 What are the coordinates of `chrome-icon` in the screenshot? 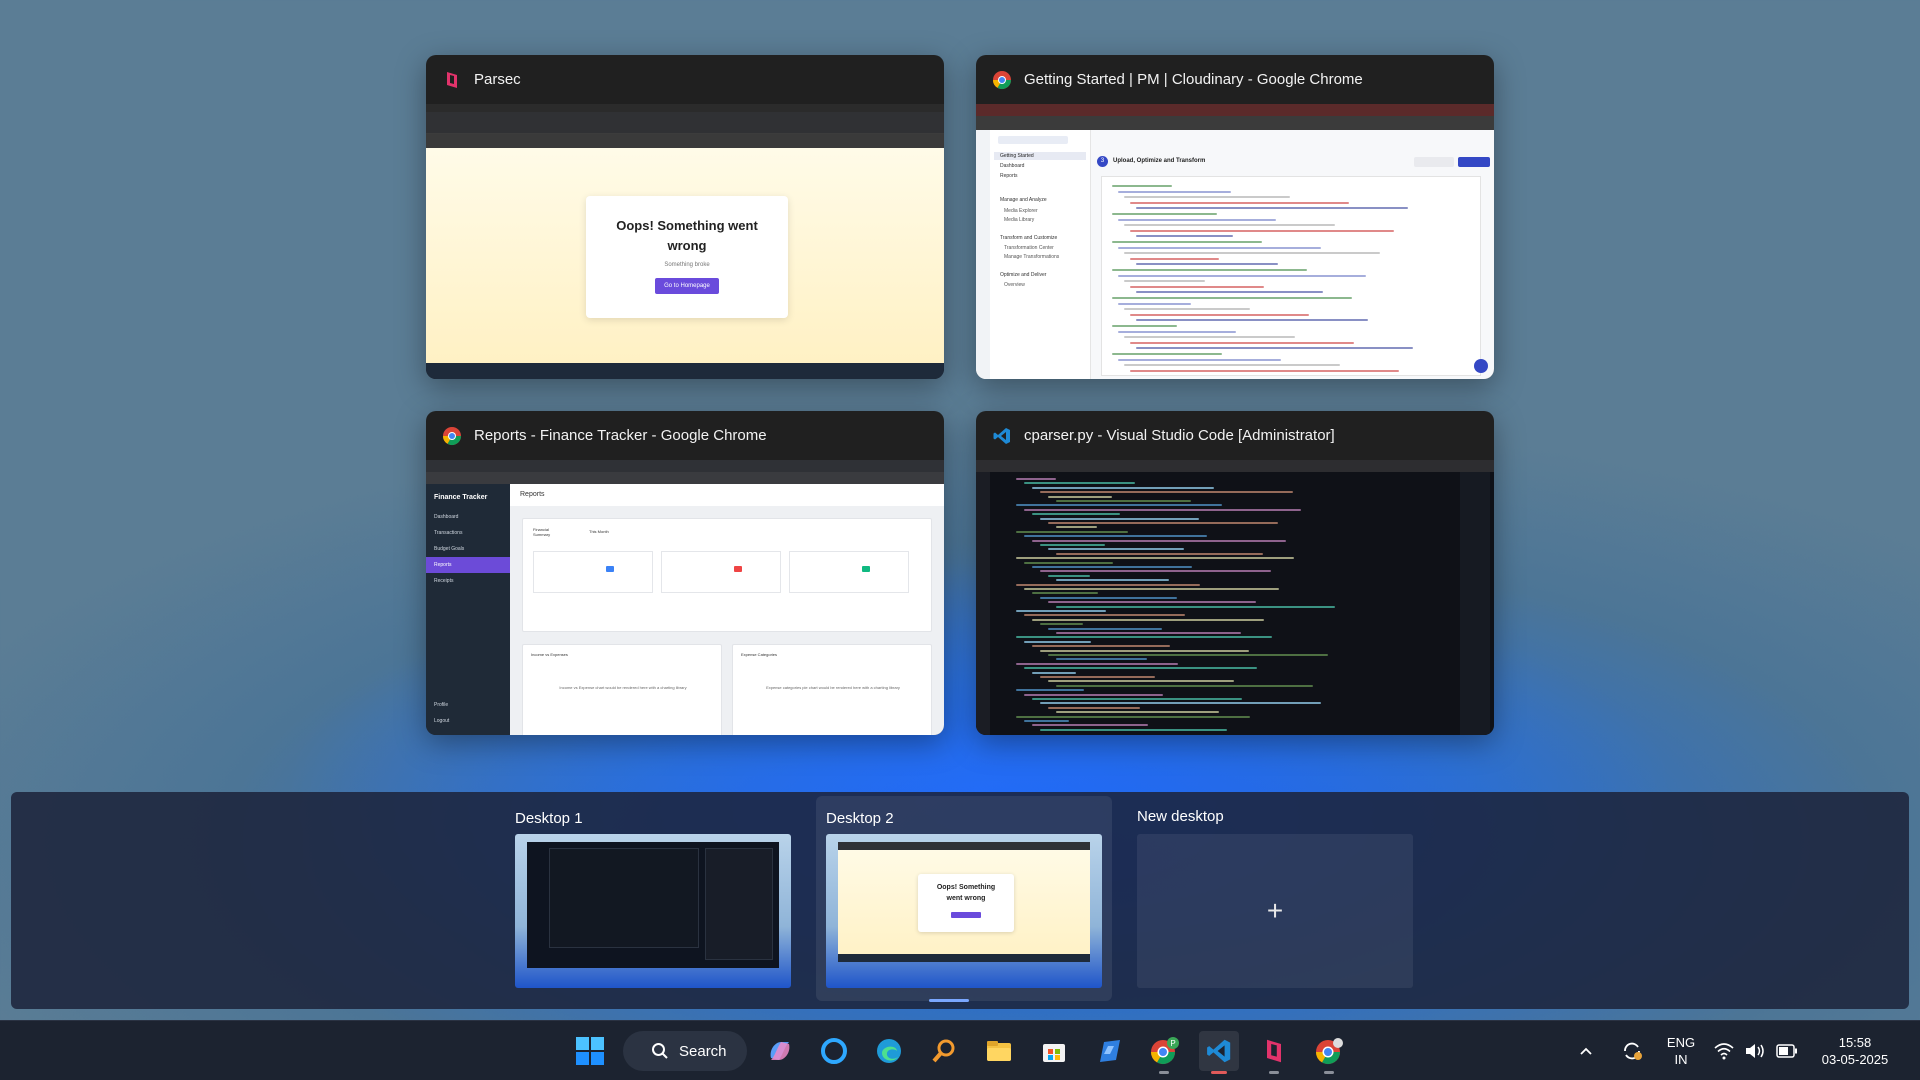 It's located at (1002, 79).